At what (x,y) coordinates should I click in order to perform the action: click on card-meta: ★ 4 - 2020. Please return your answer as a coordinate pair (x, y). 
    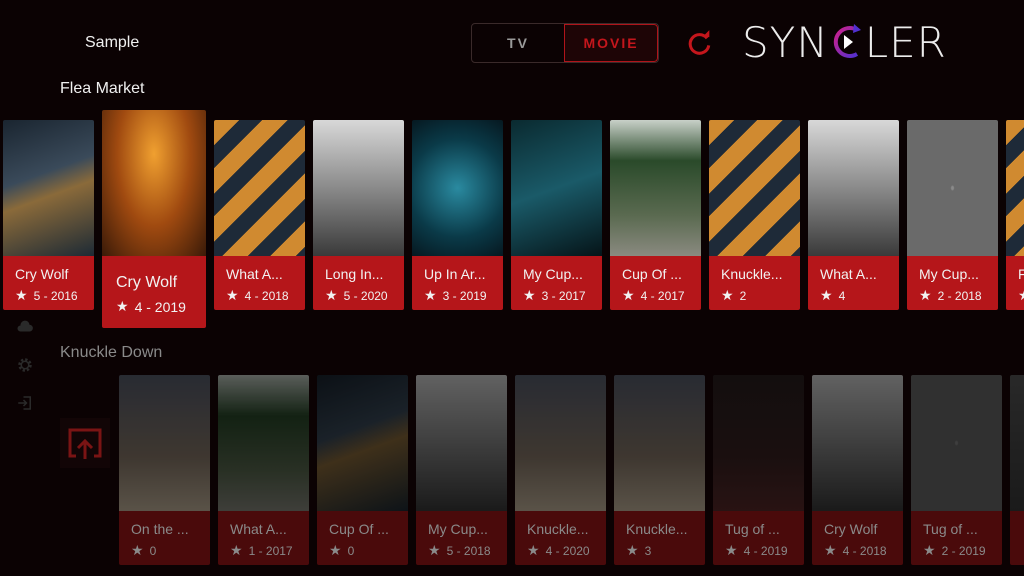
    Looking at the image, I should click on (566, 550).